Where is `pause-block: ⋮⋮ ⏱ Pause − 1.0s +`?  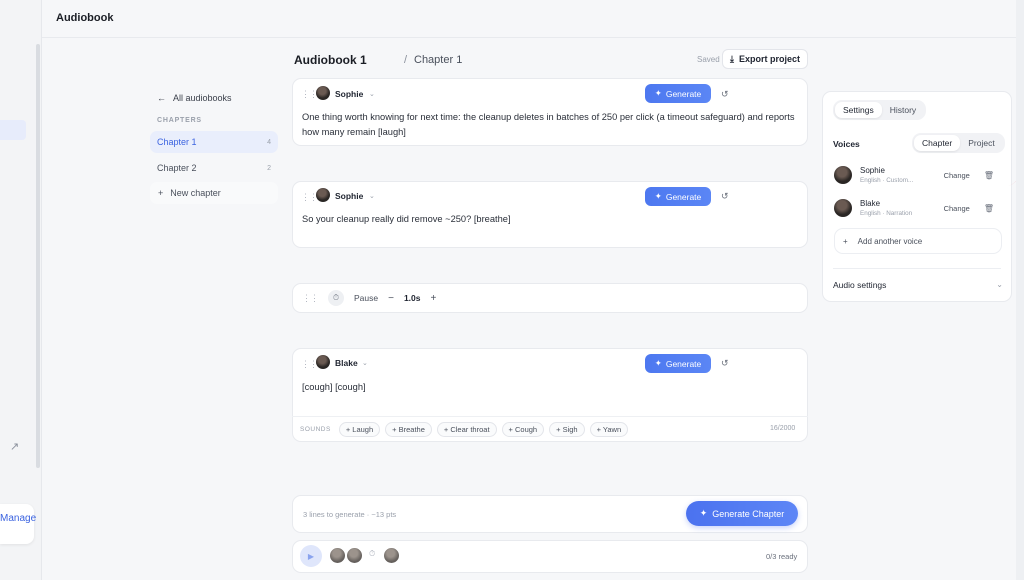 pause-block: ⋮⋮ ⏱ Pause − 1.0s + is located at coordinates (550, 298).